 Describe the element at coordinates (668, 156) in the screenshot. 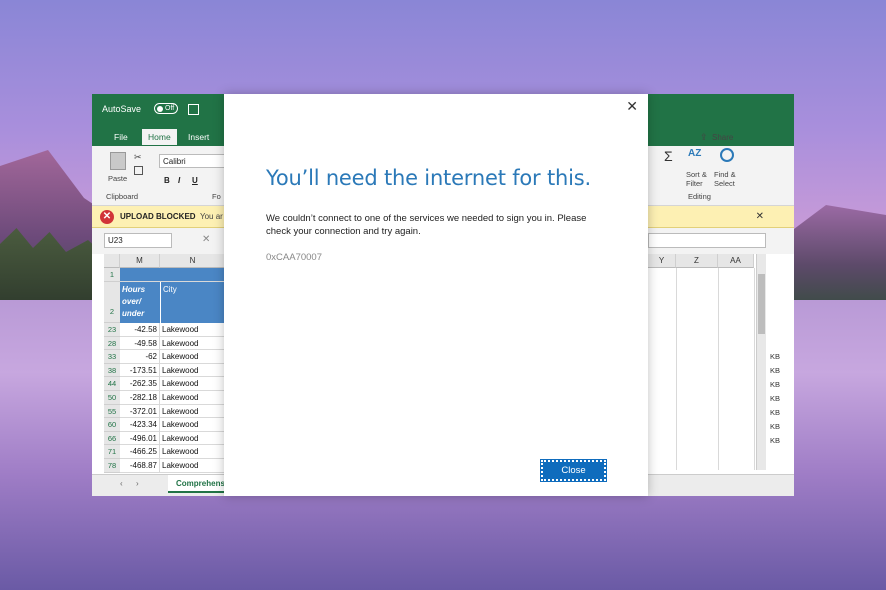

I see `autosum-icon: Σ` at that location.